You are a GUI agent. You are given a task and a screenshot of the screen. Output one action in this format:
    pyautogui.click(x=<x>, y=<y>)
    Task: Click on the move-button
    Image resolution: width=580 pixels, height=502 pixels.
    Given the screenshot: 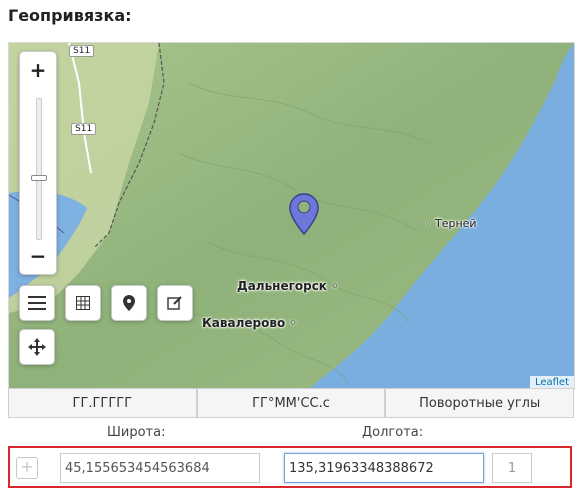 What is the action you would take?
    pyautogui.click(x=37, y=347)
    